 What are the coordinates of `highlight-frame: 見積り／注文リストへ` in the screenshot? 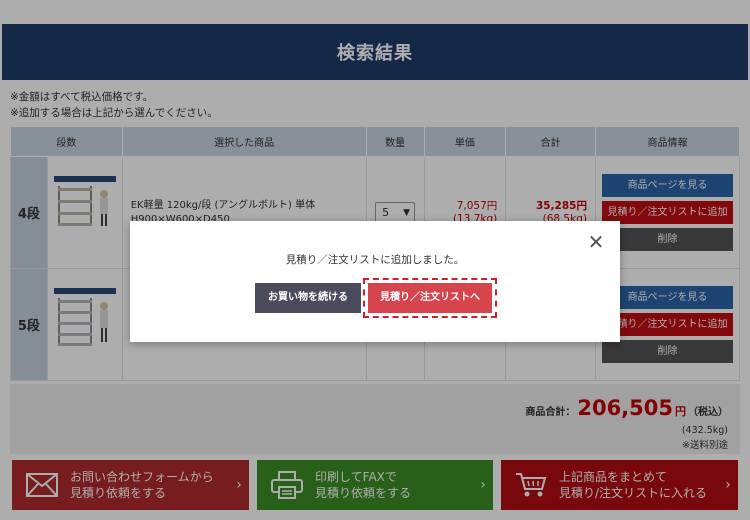 It's located at (430, 298).